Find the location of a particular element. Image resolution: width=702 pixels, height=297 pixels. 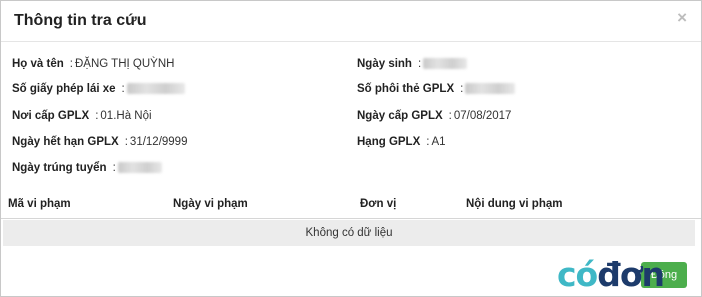

field-ho-va-ten: Họ và tên: ĐẶNG THỊ QUỲNH is located at coordinates (93, 64).